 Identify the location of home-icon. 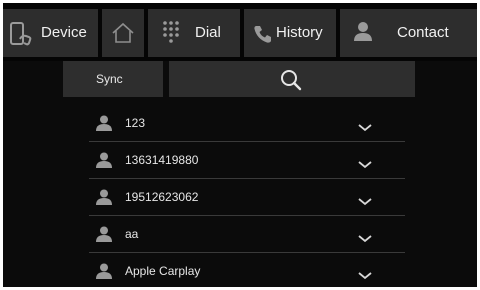
(123, 35).